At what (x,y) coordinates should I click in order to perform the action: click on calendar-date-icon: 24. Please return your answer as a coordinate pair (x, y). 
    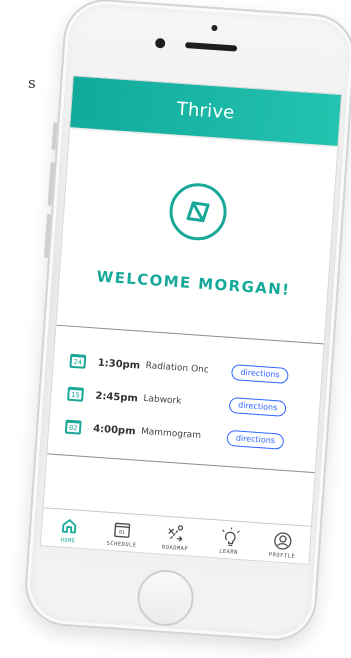
    Looking at the image, I should click on (78, 361).